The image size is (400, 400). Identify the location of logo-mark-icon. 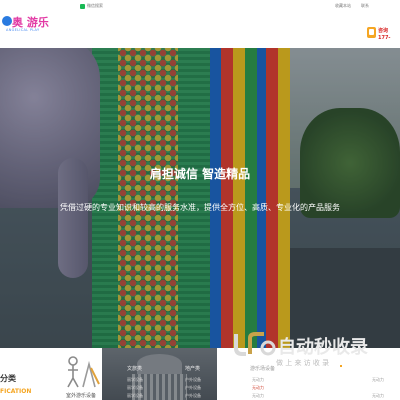
(7, 21).